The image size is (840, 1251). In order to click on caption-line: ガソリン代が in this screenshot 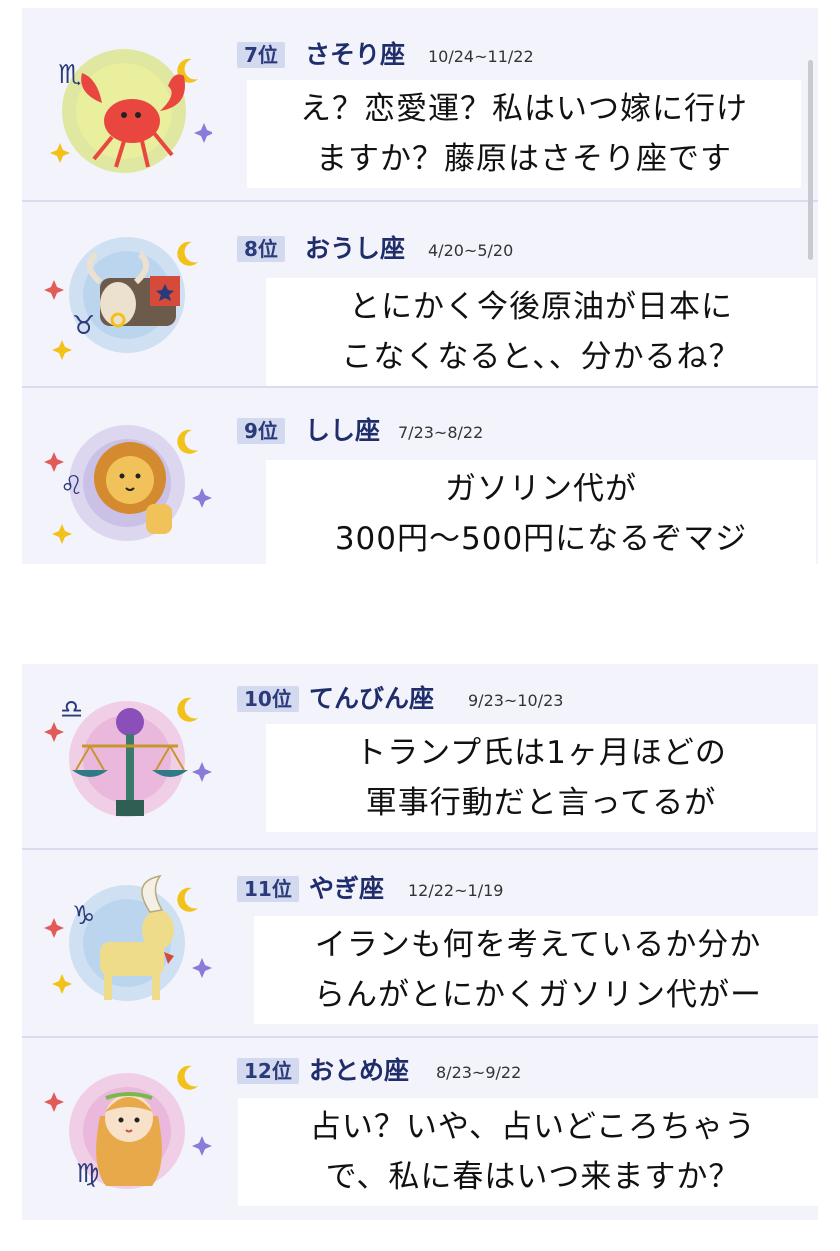, I will do `click(541, 489)`.